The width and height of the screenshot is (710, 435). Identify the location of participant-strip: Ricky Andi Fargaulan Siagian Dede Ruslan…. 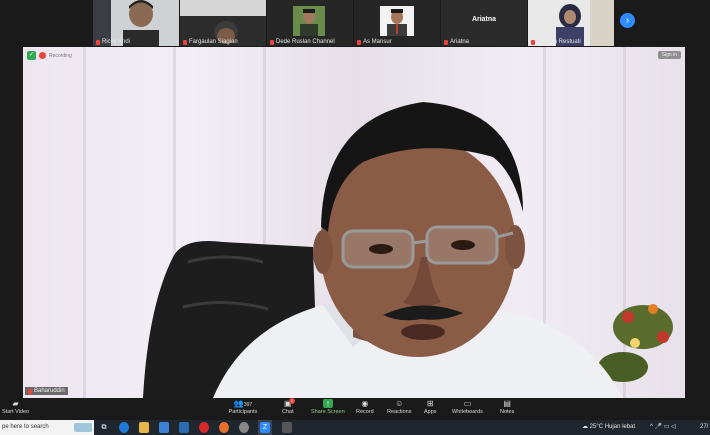
(355, 23).